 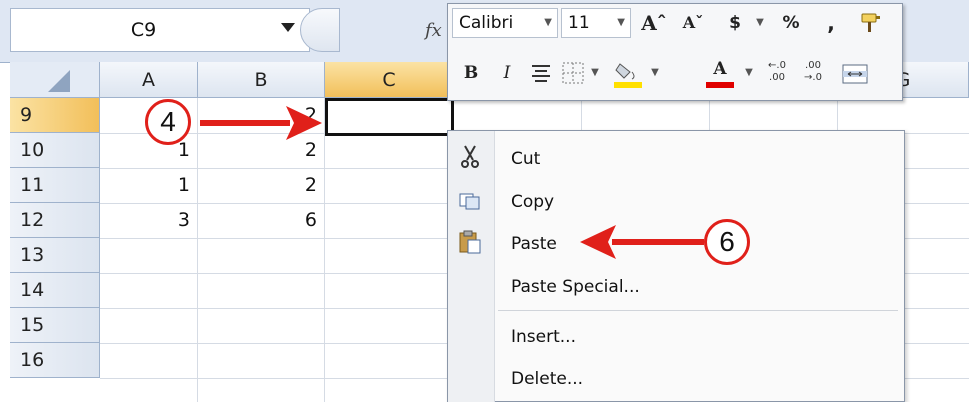 What do you see at coordinates (507, 73) in the screenshot?
I see `italic-button: I` at bounding box center [507, 73].